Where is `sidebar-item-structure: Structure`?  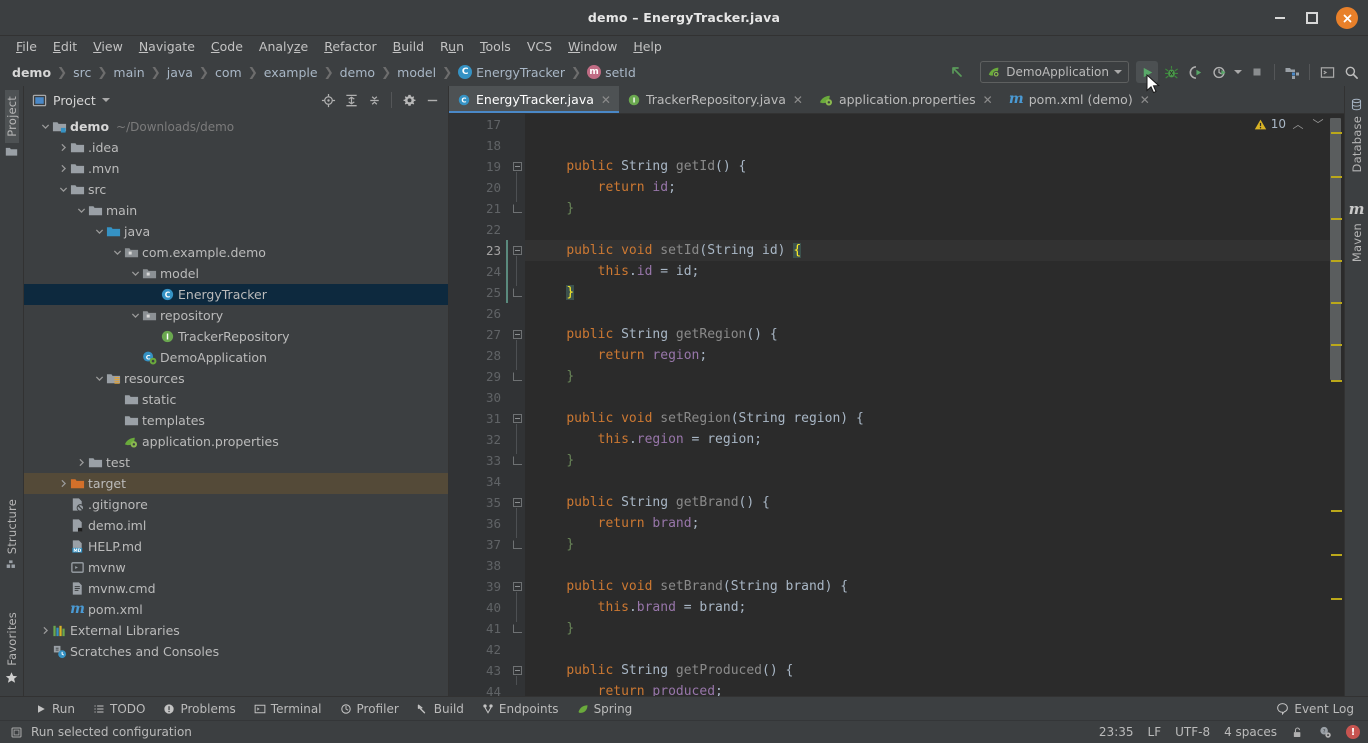
sidebar-item-structure: Structure is located at coordinates (12, 534).